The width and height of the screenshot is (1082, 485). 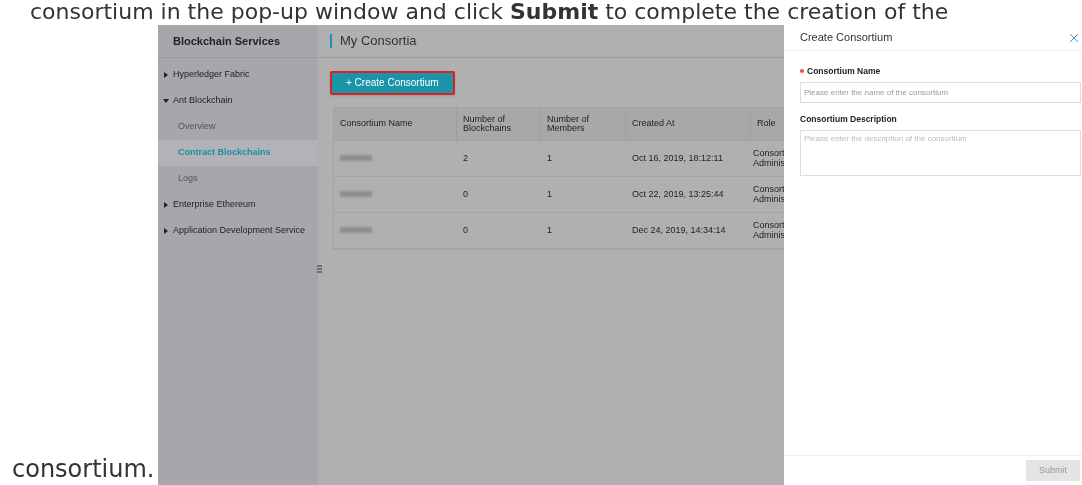 What do you see at coordinates (214, 205) in the screenshot?
I see `sidebar-item: Enterprise Ethereum` at bounding box center [214, 205].